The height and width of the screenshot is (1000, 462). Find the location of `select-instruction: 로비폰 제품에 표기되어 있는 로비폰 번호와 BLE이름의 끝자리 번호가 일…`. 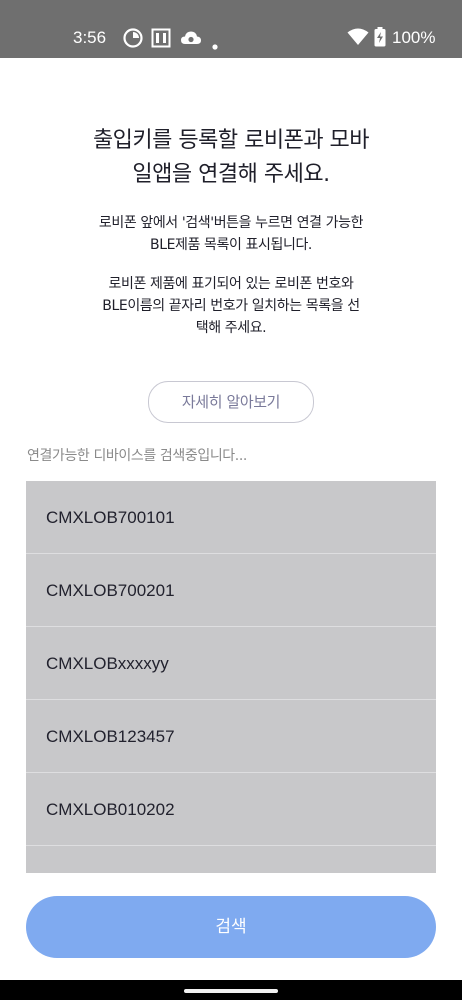

select-instruction: 로비폰 제품에 표기되어 있는 로비폰 번호와 BLE이름의 끝자리 번호가 일… is located at coordinates (231, 306).